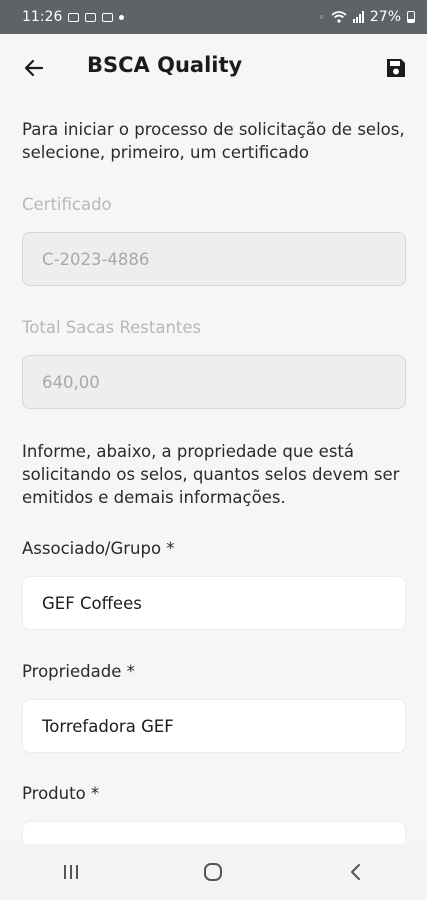 This screenshot has width=427, height=900. I want to click on message-notification-icon, so click(108, 17).